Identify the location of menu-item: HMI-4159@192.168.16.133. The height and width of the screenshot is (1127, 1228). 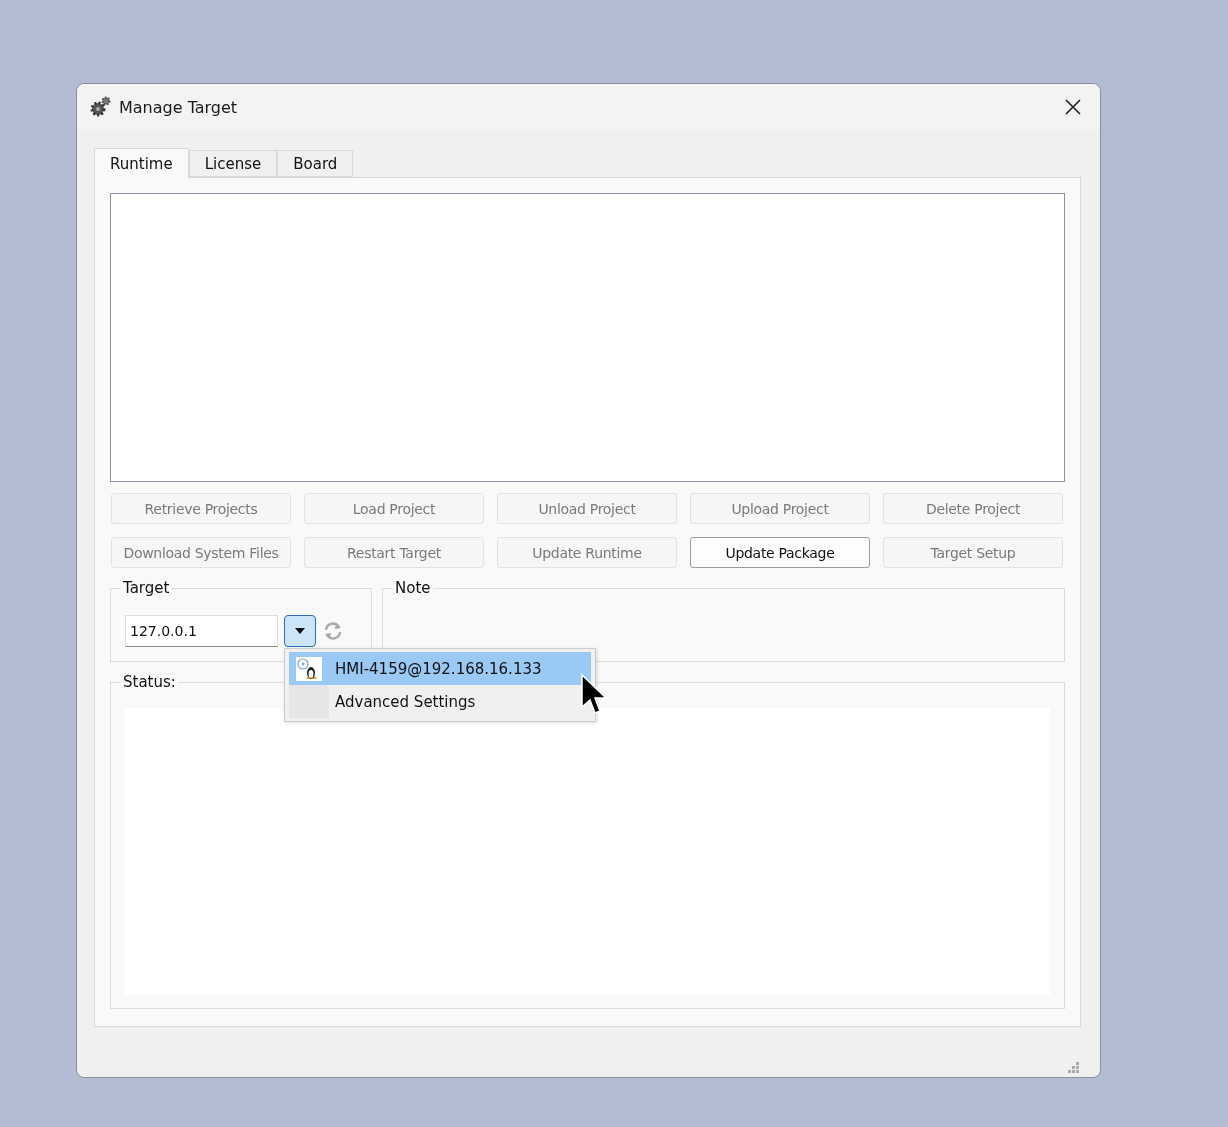
(440, 668).